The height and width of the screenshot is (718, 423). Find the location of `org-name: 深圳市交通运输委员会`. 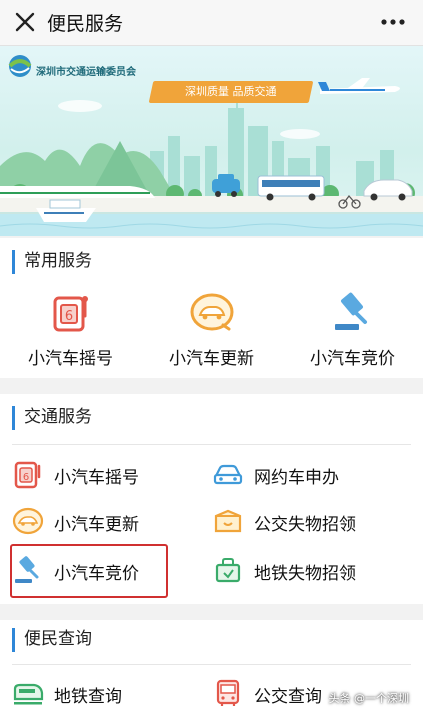

org-name: 深圳市交通运输委员会 is located at coordinates (86, 72).